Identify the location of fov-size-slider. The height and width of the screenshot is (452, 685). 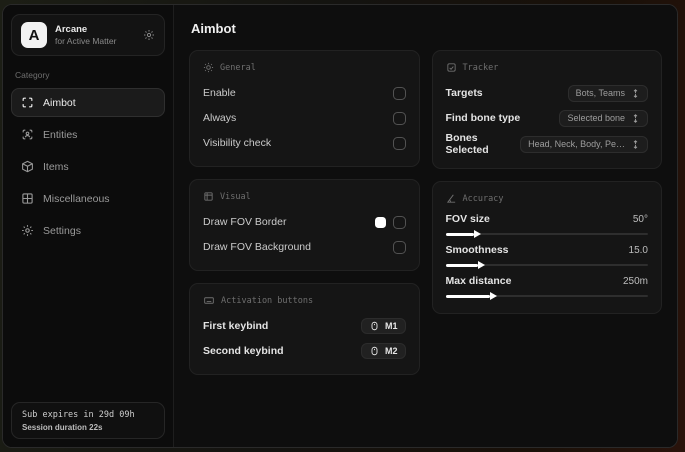
(546, 234).